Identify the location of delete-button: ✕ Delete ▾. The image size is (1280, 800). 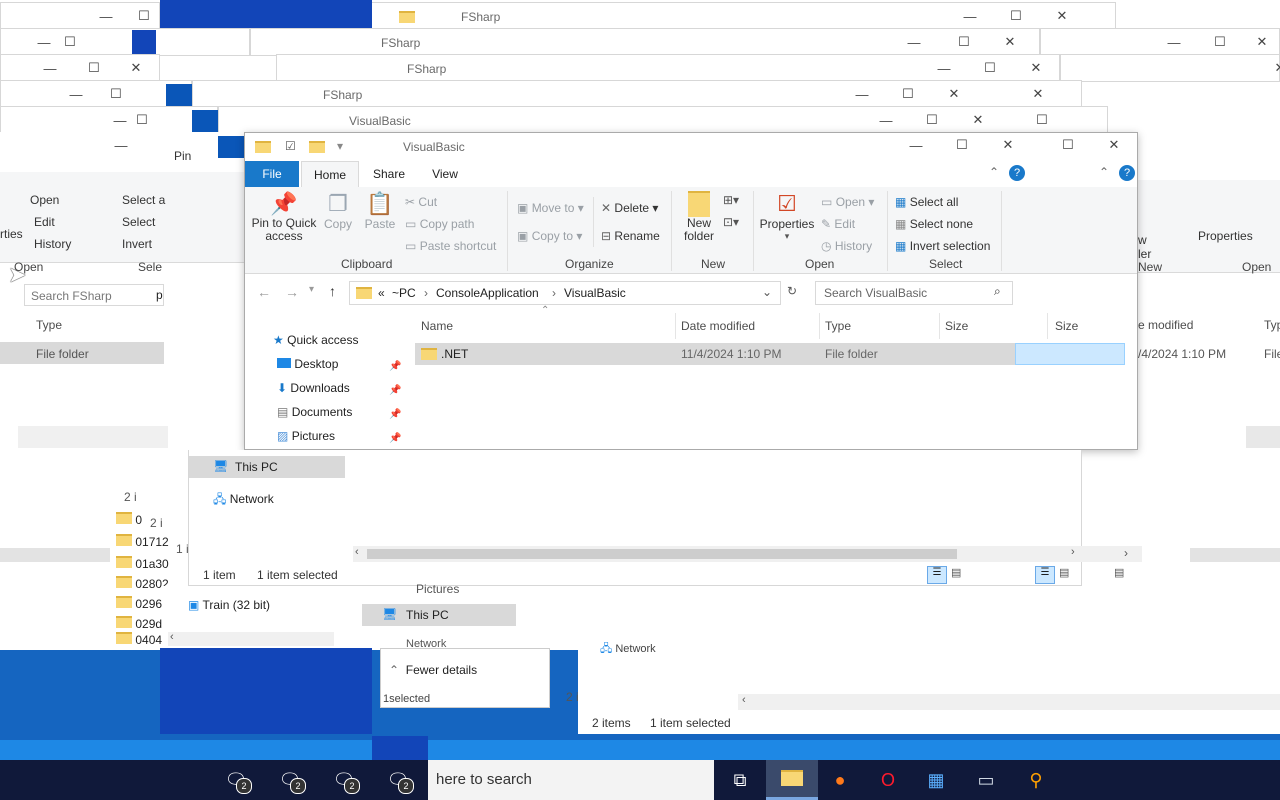
(629, 208).